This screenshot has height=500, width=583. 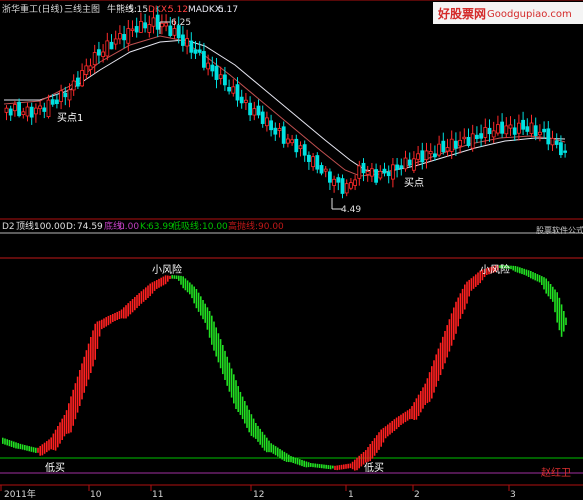 What do you see at coordinates (8, 227) in the screenshot?
I see `indicator-index: D2` at bounding box center [8, 227].